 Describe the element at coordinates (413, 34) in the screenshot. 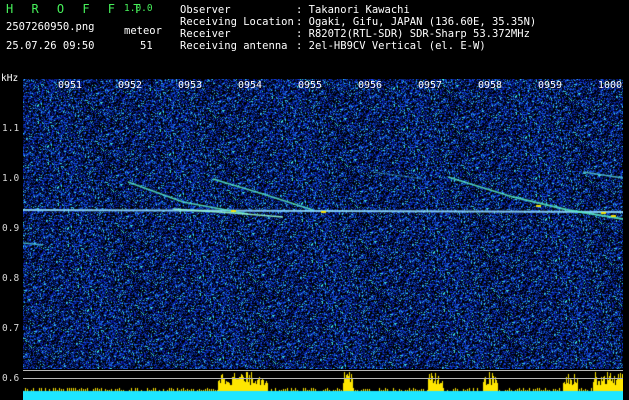

I see `receiver-value: : R820T2(RTL-SDR) SDR-Sharp 53.372MHz` at that location.